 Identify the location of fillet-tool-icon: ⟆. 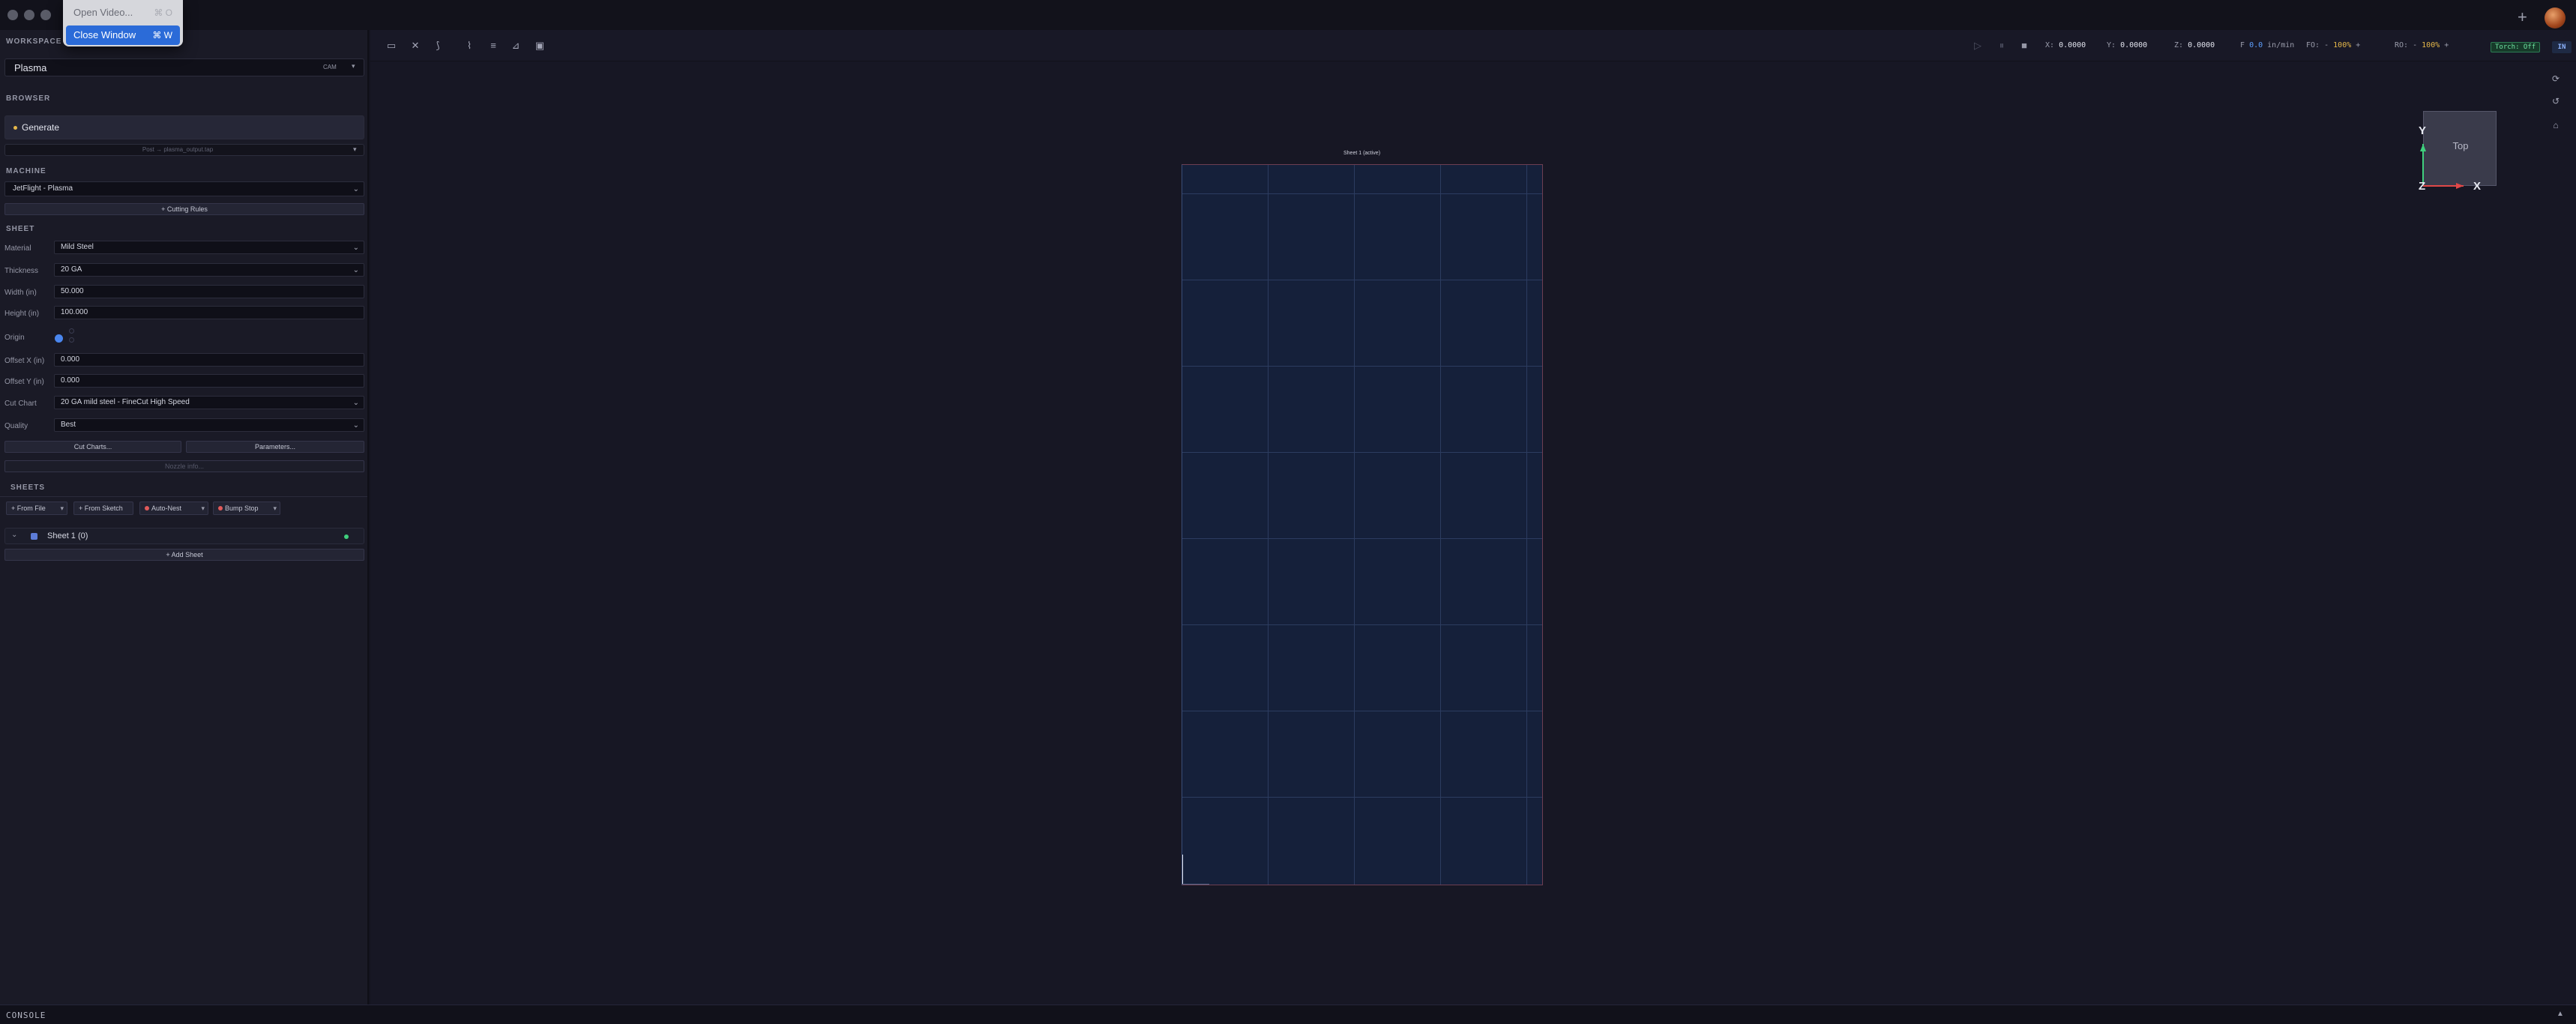
(438, 45).